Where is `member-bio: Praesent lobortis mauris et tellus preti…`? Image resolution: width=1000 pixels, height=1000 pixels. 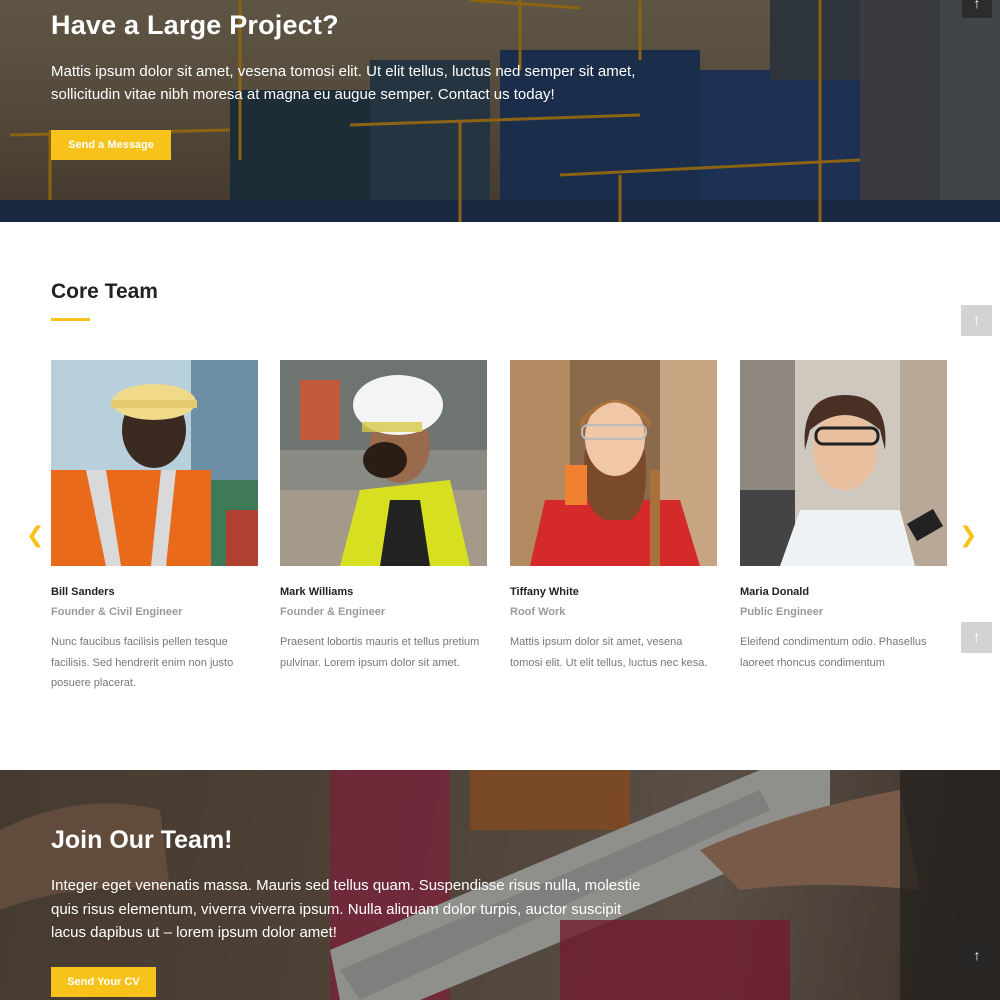
member-bio: Praesent lobortis mauris et tellus preti… is located at coordinates (380, 652).